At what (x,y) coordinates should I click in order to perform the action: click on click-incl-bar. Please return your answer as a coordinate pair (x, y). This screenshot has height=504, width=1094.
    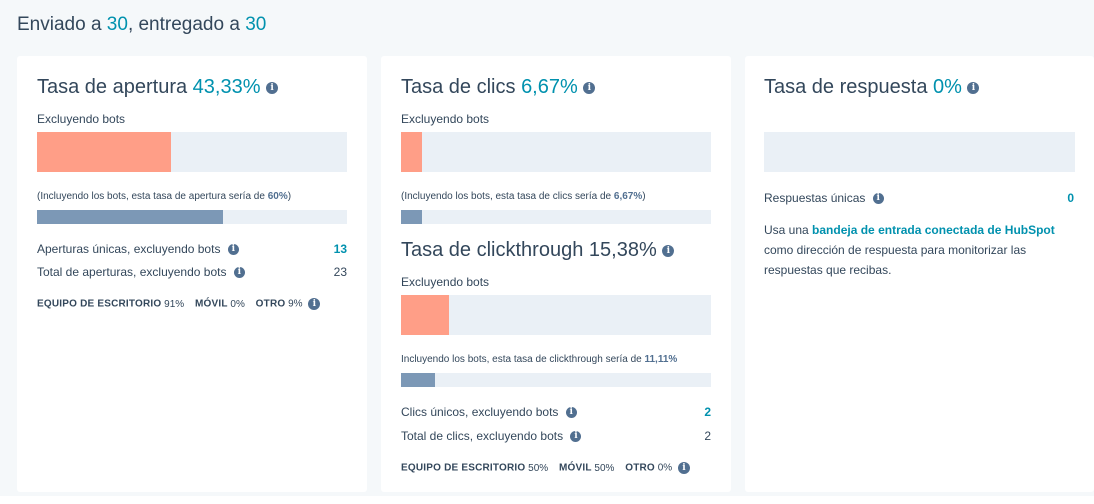
    Looking at the image, I should click on (556, 217).